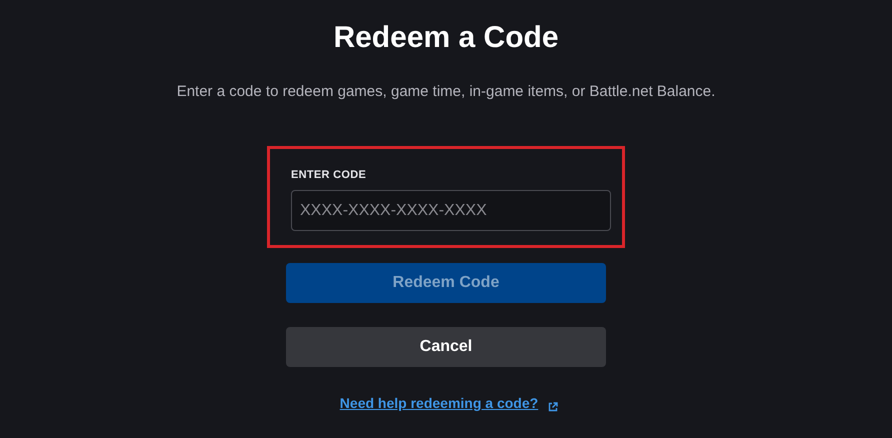 This screenshot has height=438, width=892. Describe the element at coordinates (446, 38) in the screenshot. I see `page-title: Redeem a Code` at that location.